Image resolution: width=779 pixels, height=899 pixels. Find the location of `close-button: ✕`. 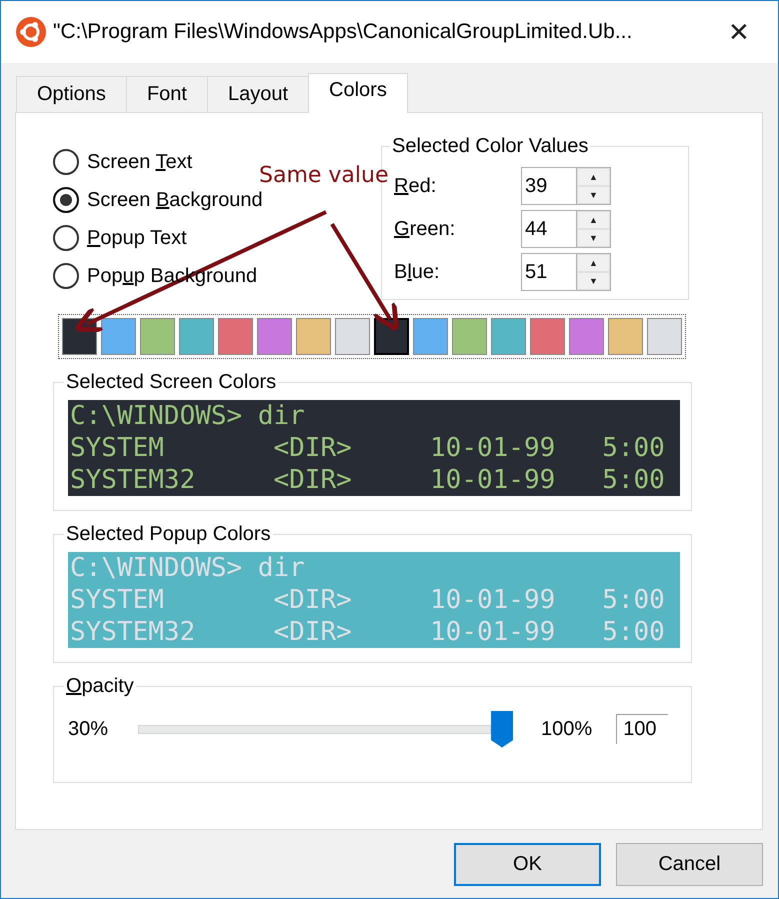

close-button: ✕ is located at coordinates (739, 32).